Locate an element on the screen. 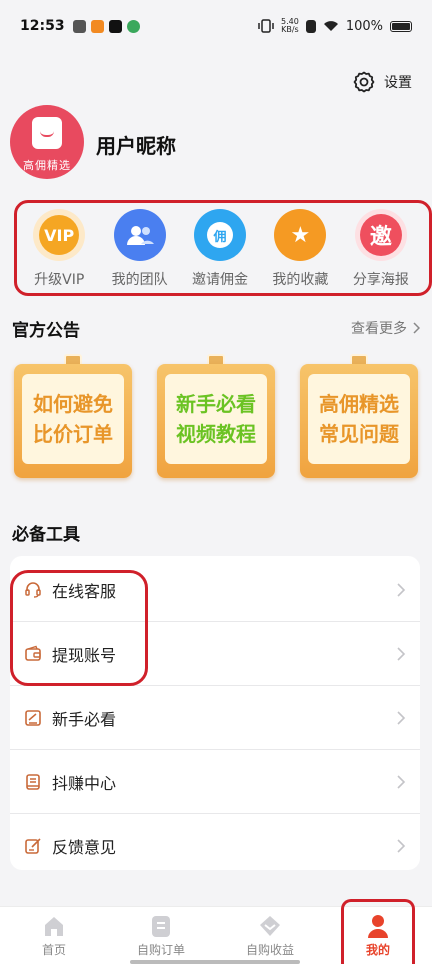 The width and height of the screenshot is (432, 964). net-speed: 5.40 KB/s is located at coordinates (290, 26).